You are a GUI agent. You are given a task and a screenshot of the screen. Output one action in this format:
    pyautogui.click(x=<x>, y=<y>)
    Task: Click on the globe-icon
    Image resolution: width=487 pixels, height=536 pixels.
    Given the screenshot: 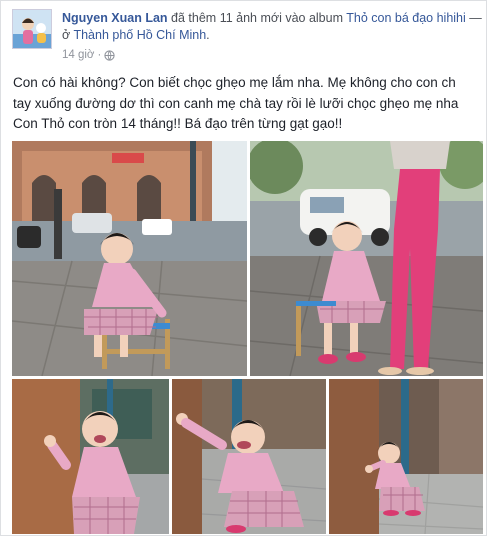 What is the action you would take?
    pyautogui.click(x=109, y=55)
    